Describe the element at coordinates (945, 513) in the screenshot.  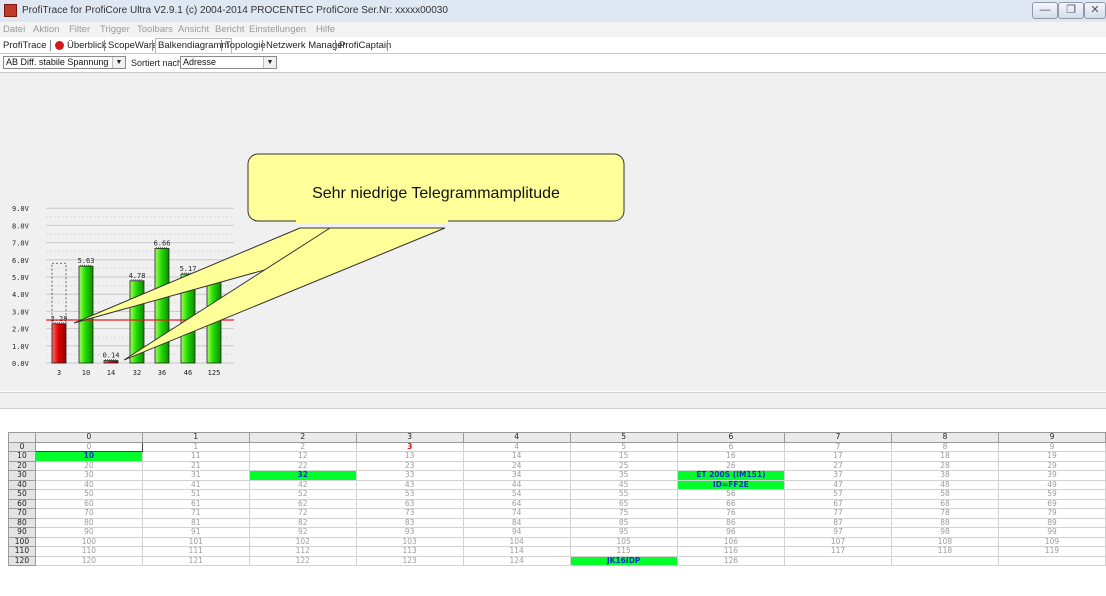
I see `station-cell: 78` at that location.